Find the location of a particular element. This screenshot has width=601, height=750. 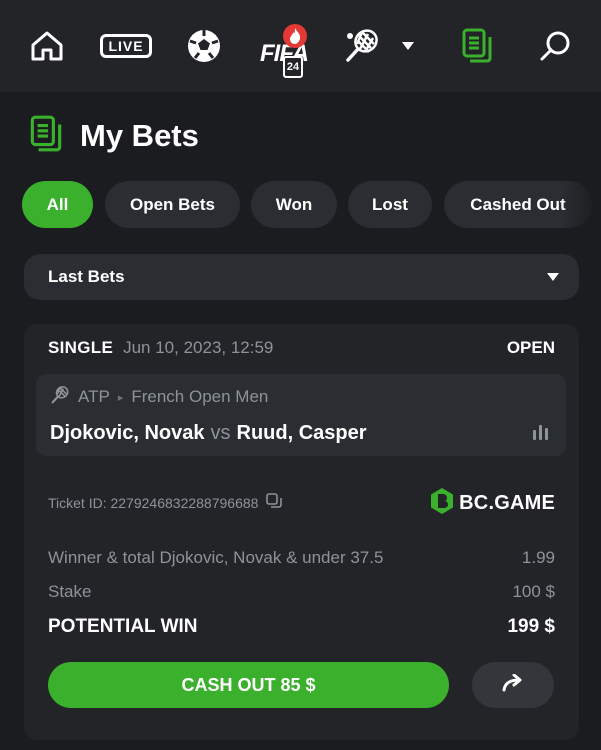

bet-filter-tabs: All Open Bets Won Lost Cashed Out is located at coordinates (311, 205).